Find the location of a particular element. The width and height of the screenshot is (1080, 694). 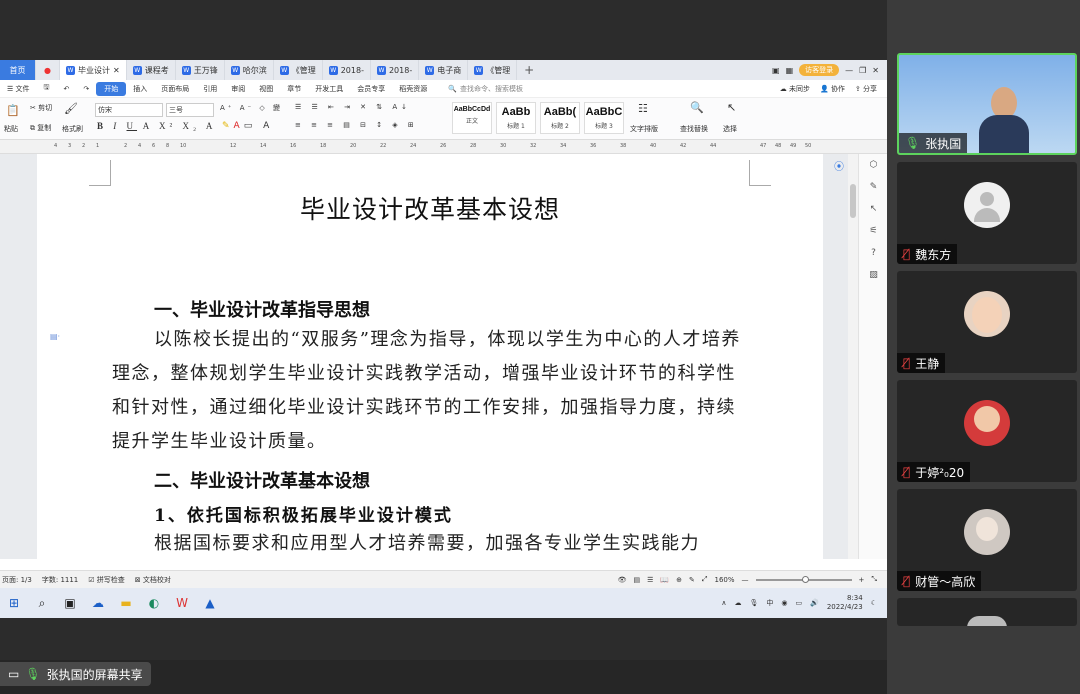

system-clock: 8:34 2022/4/23 is located at coordinates (845, 603).